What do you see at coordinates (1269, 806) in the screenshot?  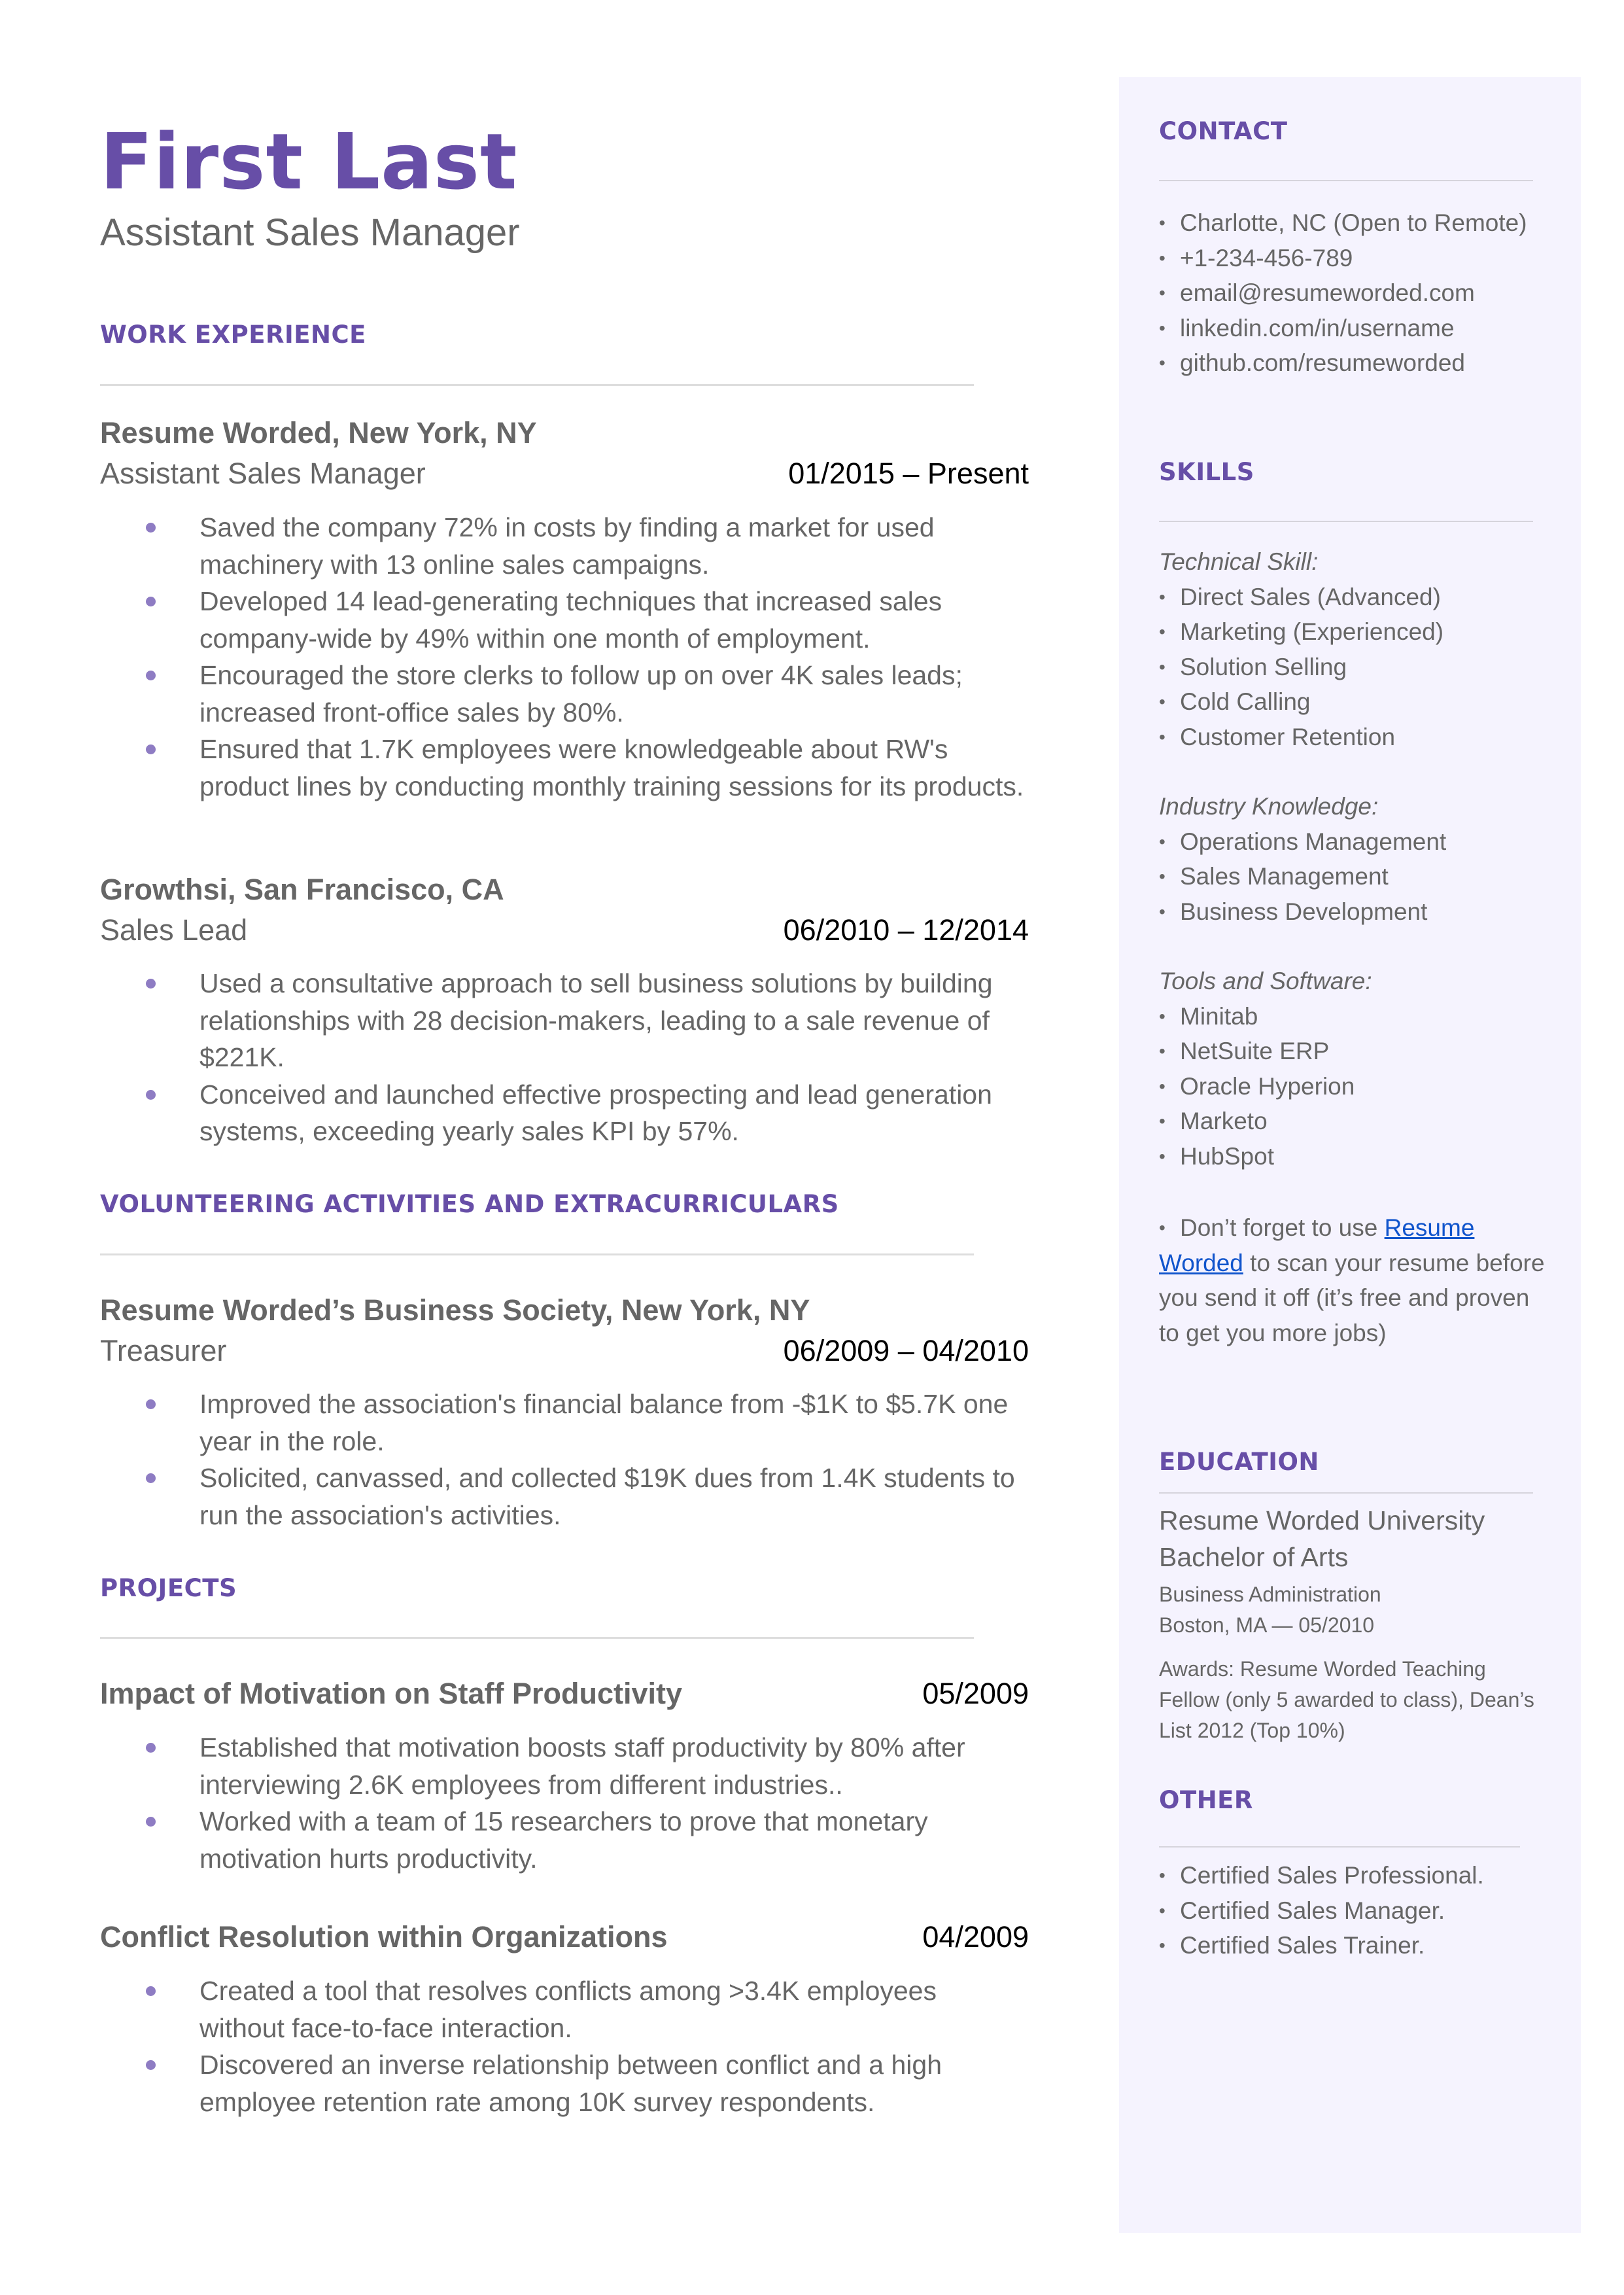 I see `skill-group-label: Industry Knowledge:` at bounding box center [1269, 806].